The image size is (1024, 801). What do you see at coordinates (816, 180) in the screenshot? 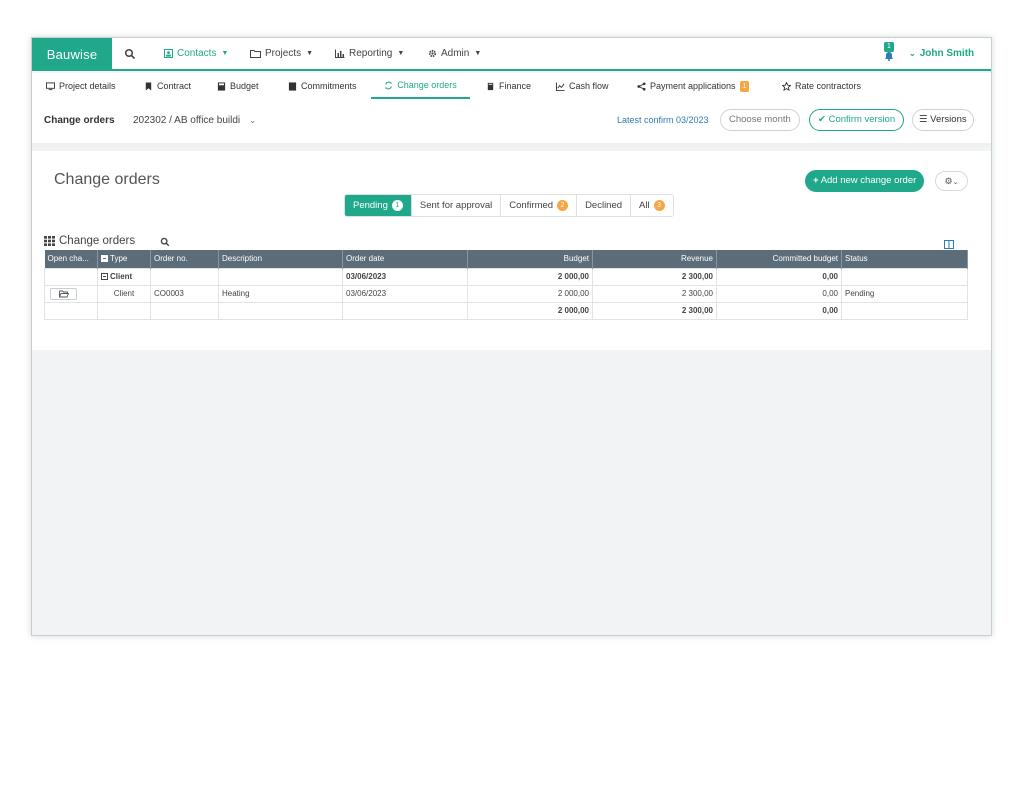
I see `plus-icon: +` at bounding box center [816, 180].